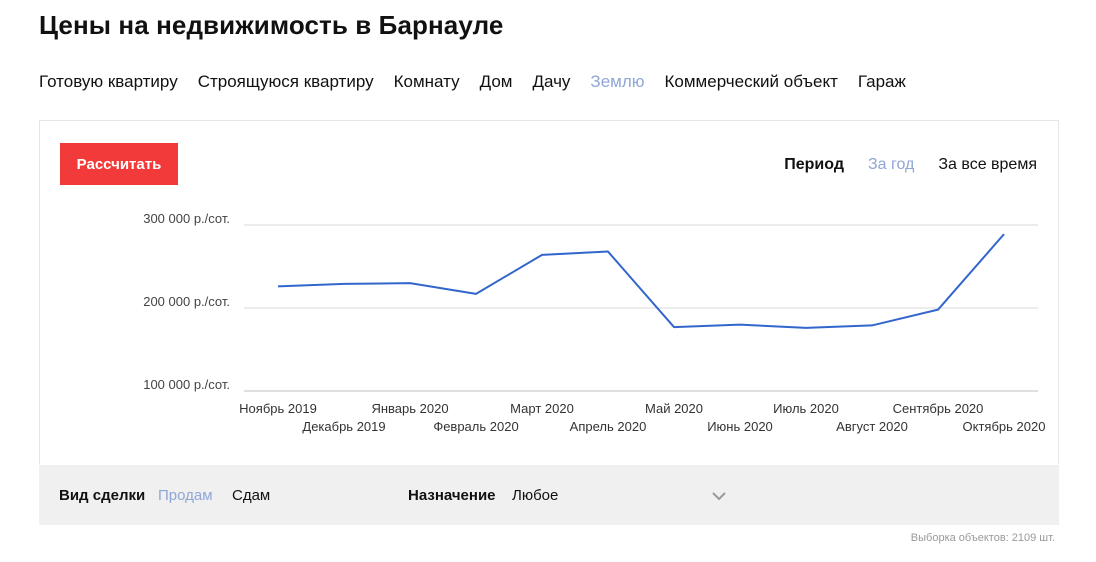 This screenshot has height=562, width=1096. I want to click on x-tick-label: Декабрь 2019, so click(343, 426).